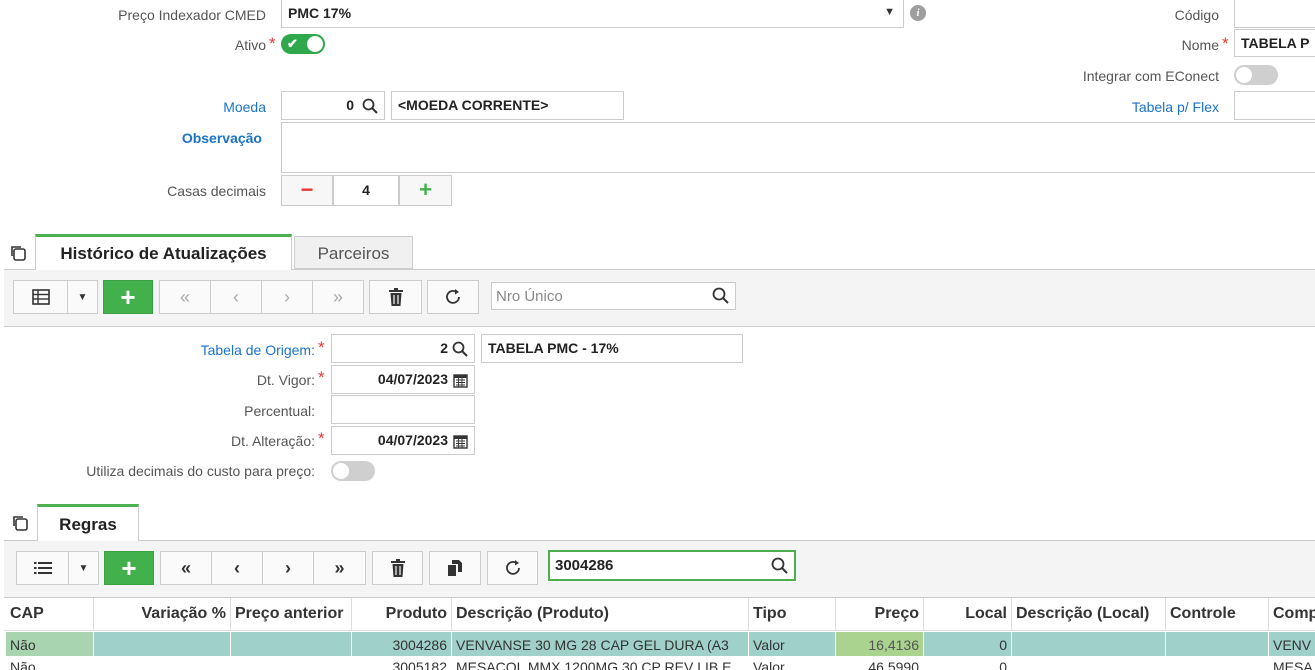  I want to click on info-icon: i, so click(918, 13).